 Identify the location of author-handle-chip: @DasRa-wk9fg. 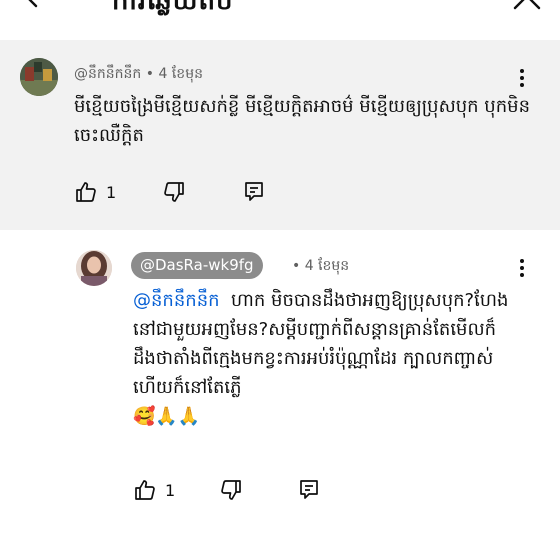
(197, 265).